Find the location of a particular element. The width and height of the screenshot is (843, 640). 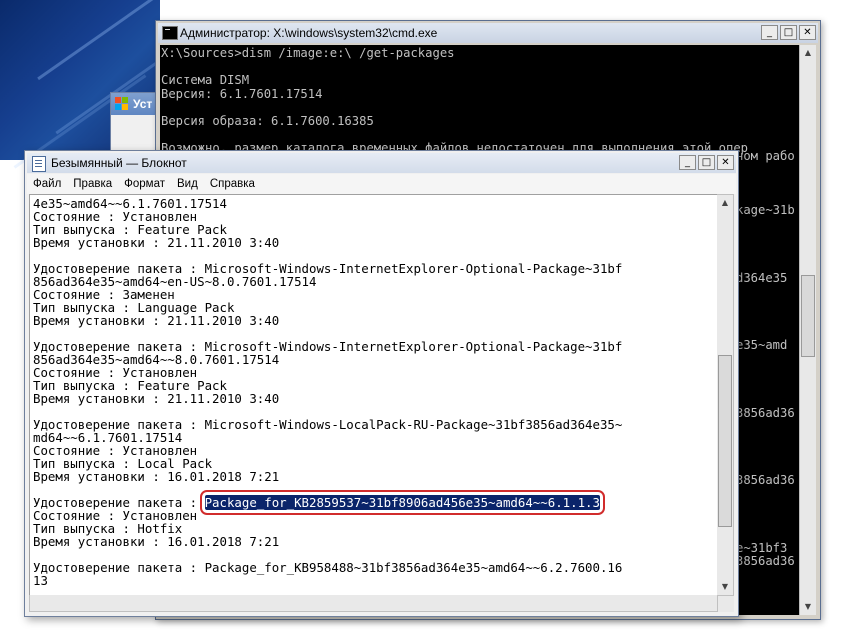

cmd-maximize-button: □ is located at coordinates (788, 32).